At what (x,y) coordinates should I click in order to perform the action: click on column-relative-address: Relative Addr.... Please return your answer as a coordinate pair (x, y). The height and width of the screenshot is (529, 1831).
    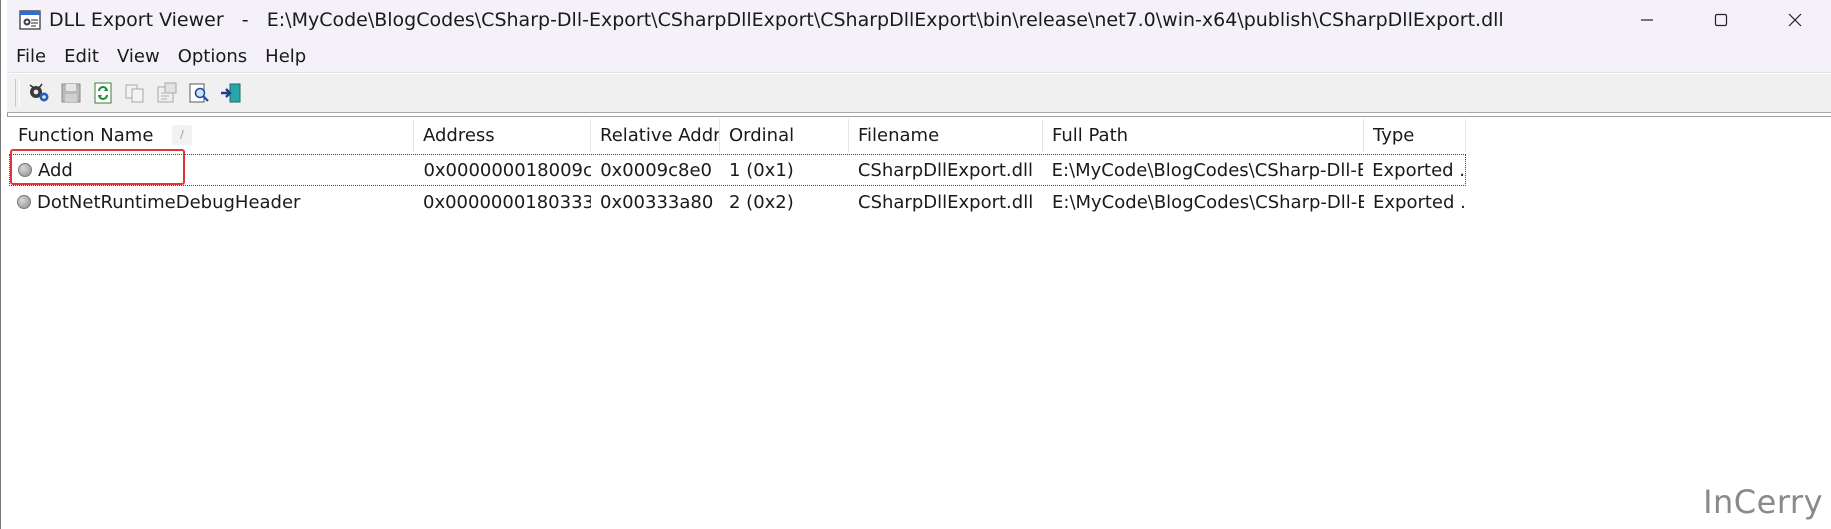
    Looking at the image, I should click on (655, 135).